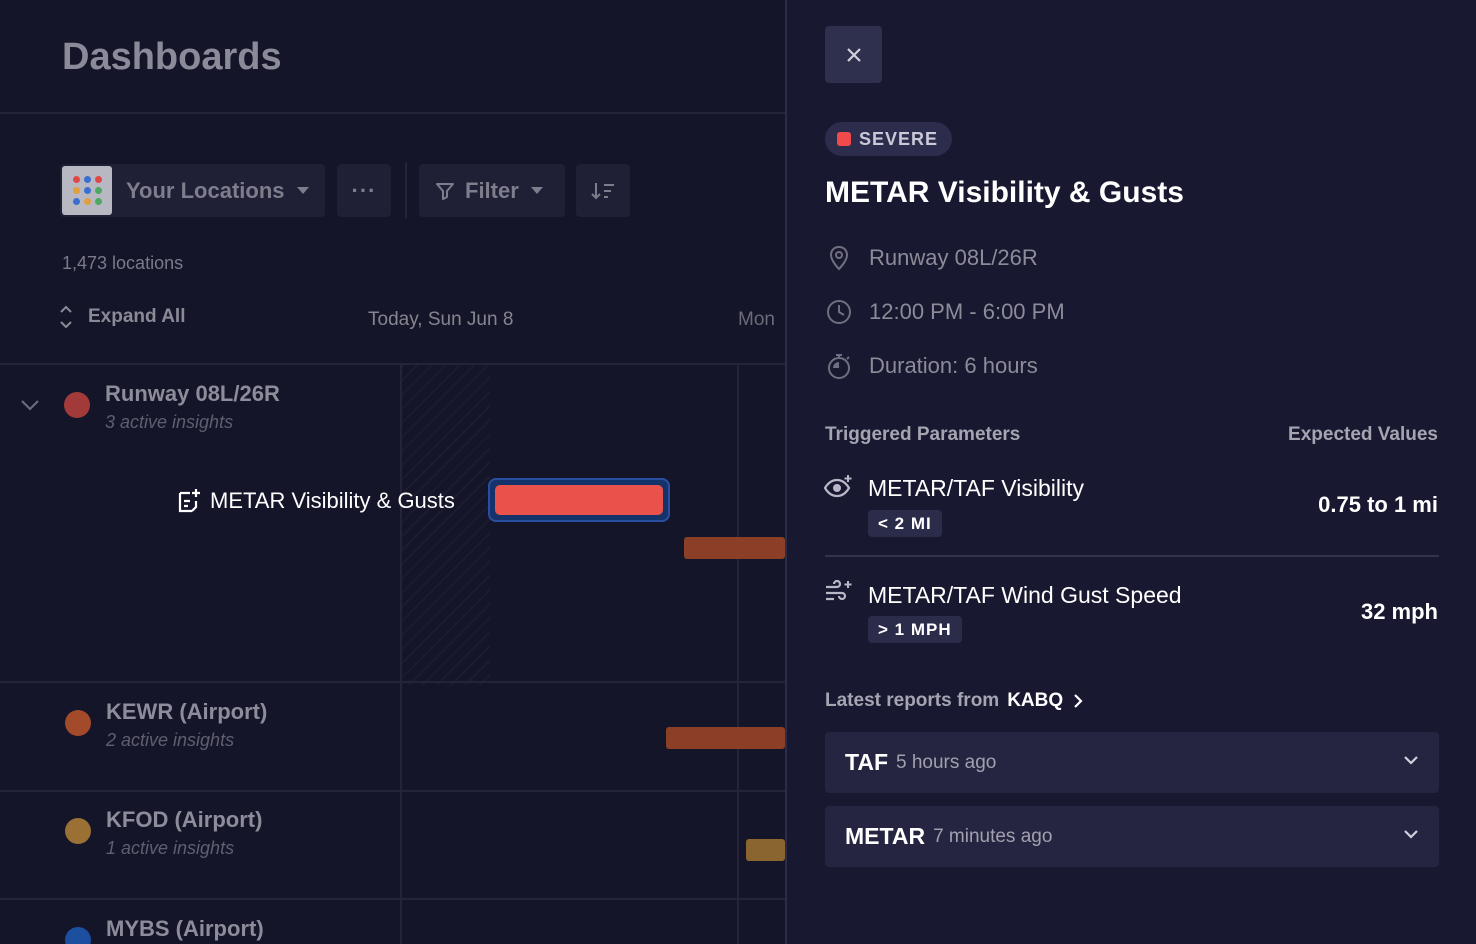 This screenshot has width=1476, height=944. I want to click on duration-text: Duration: 6 hours, so click(953, 365).